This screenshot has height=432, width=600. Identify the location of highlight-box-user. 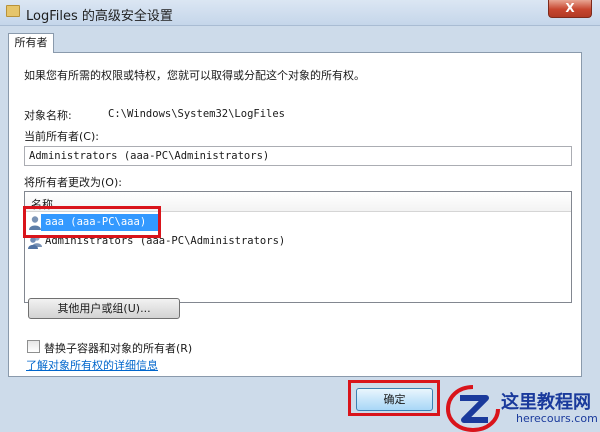
(92, 222).